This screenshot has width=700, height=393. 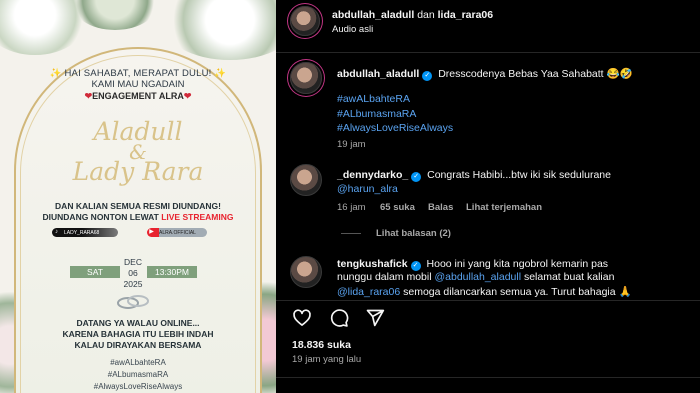 What do you see at coordinates (413, 233) in the screenshot?
I see `view-replies-button: Lihat balasan (2)` at bounding box center [413, 233].